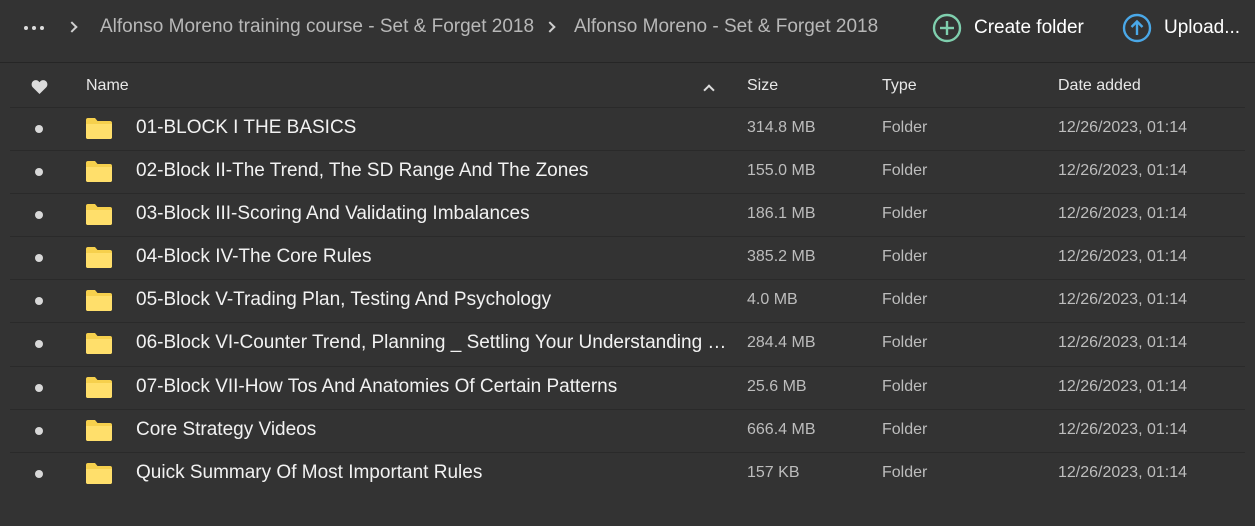  What do you see at coordinates (432, 128) in the screenshot?
I see `row-name: 01-BLOCK I THE BASICS` at bounding box center [432, 128].